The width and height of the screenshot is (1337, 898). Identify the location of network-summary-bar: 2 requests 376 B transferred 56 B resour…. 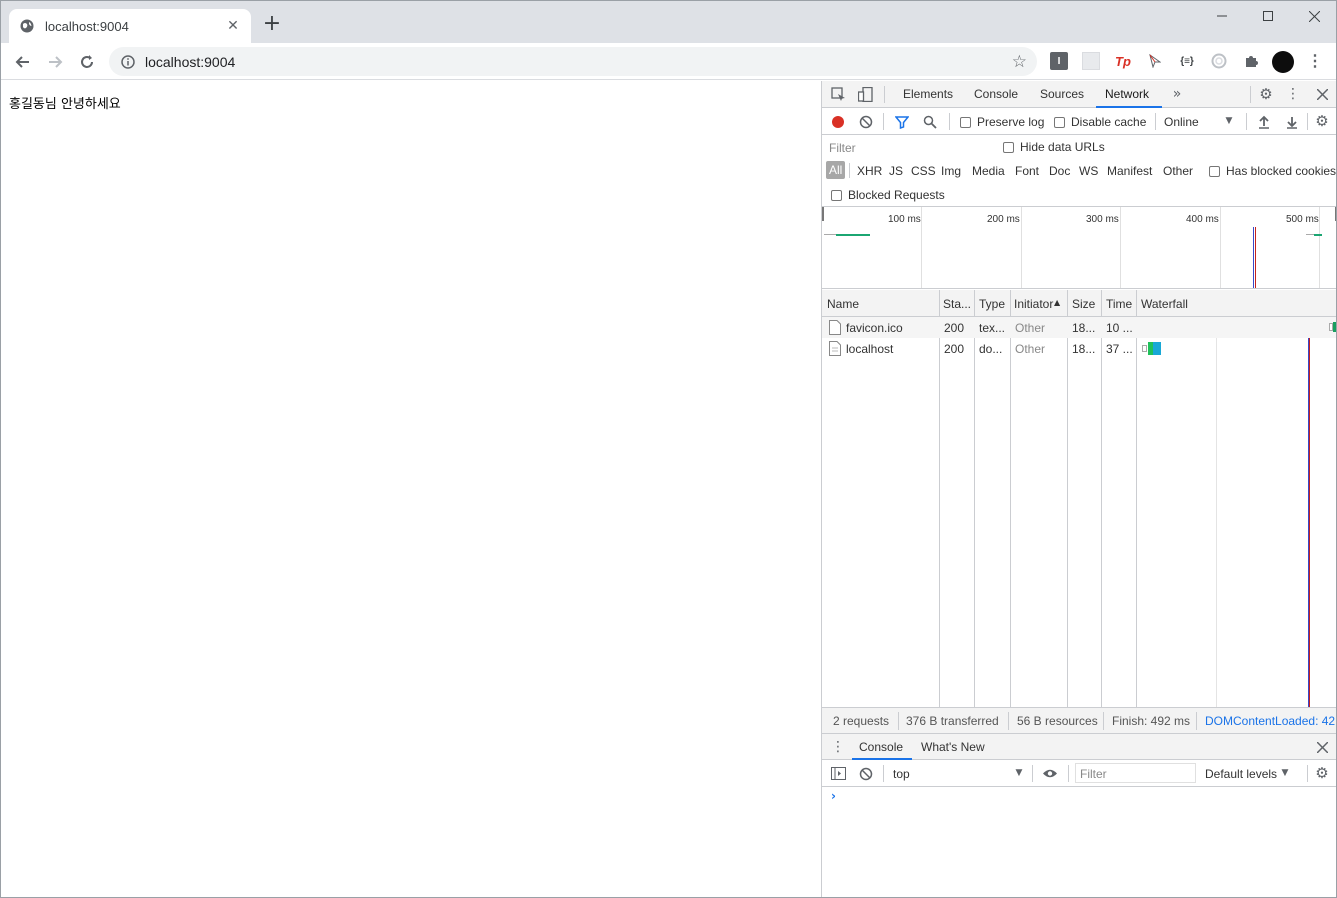
(1079, 720).